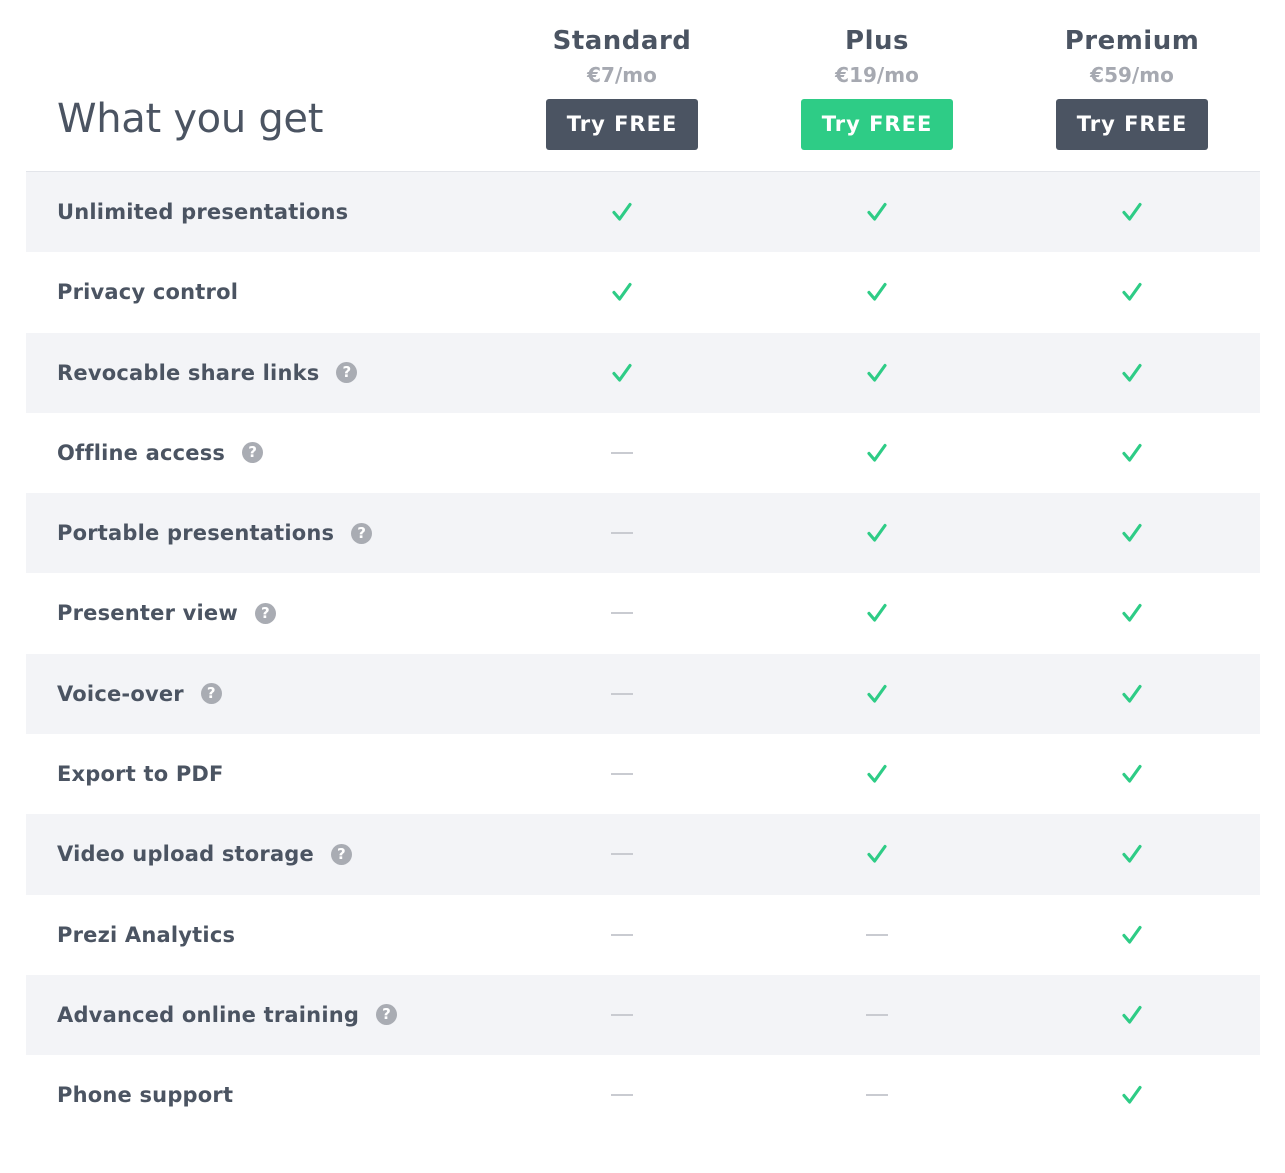 The width and height of the screenshot is (1285, 1173). I want to click on try-free-standard-button: Try FREE, so click(622, 124).